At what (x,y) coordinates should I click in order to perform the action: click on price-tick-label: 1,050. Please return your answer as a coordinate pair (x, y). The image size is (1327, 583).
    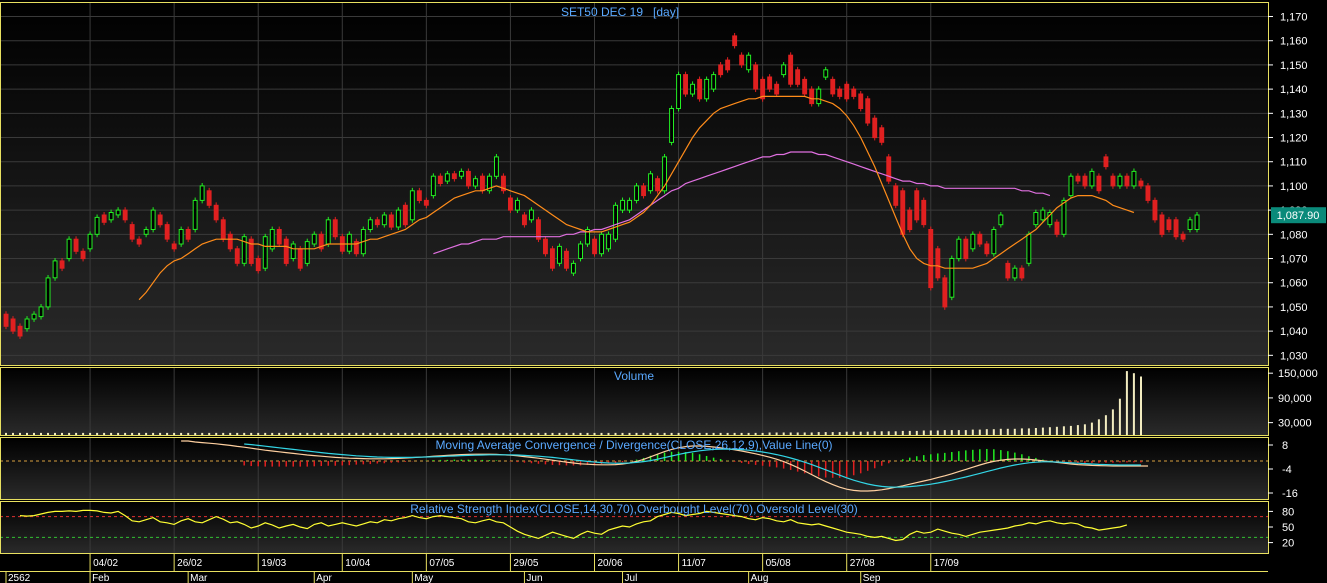
    Looking at the image, I should click on (1294, 308).